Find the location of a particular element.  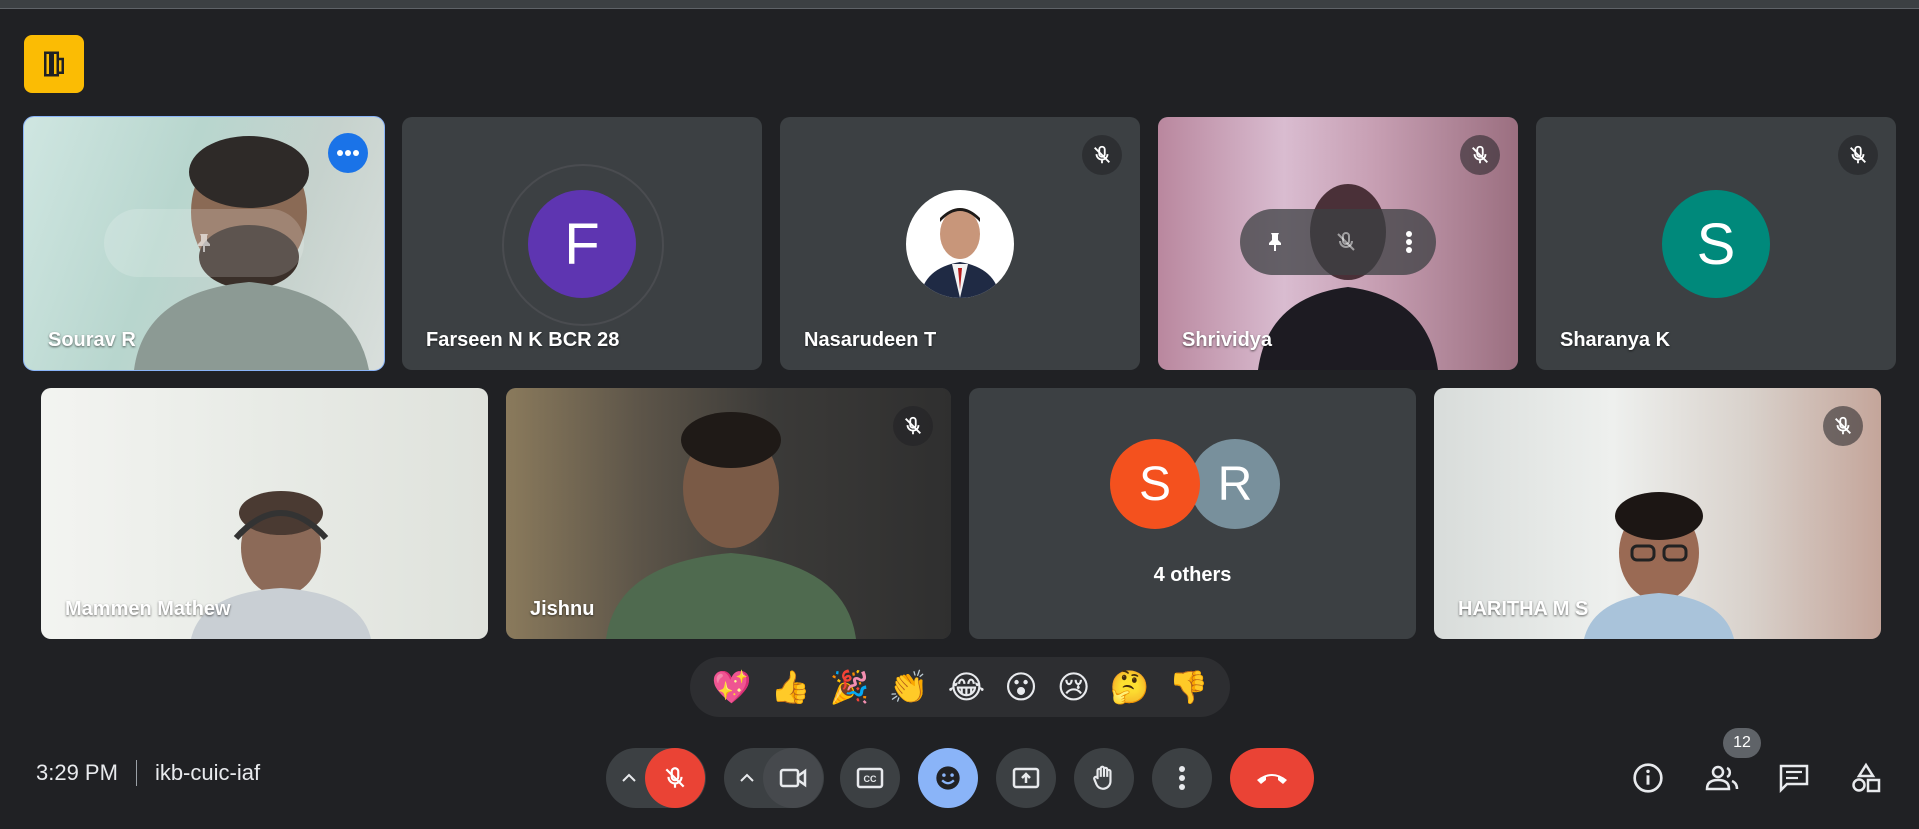

participant-tile-nasarudeen: Nasarudeen T is located at coordinates (960, 243).